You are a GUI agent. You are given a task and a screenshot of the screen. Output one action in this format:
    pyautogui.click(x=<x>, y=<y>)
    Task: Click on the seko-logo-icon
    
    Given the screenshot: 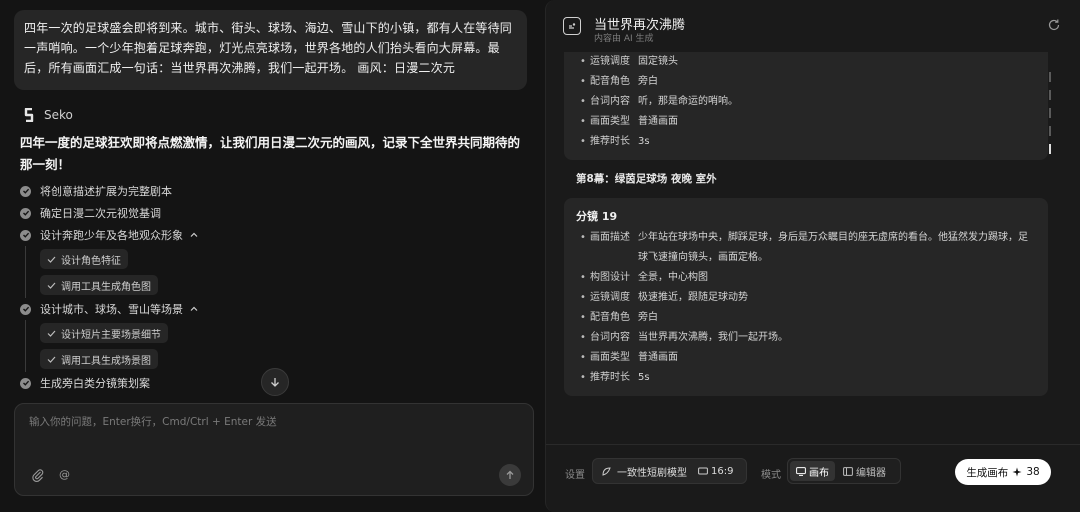 What is the action you would take?
    pyautogui.click(x=29, y=115)
    